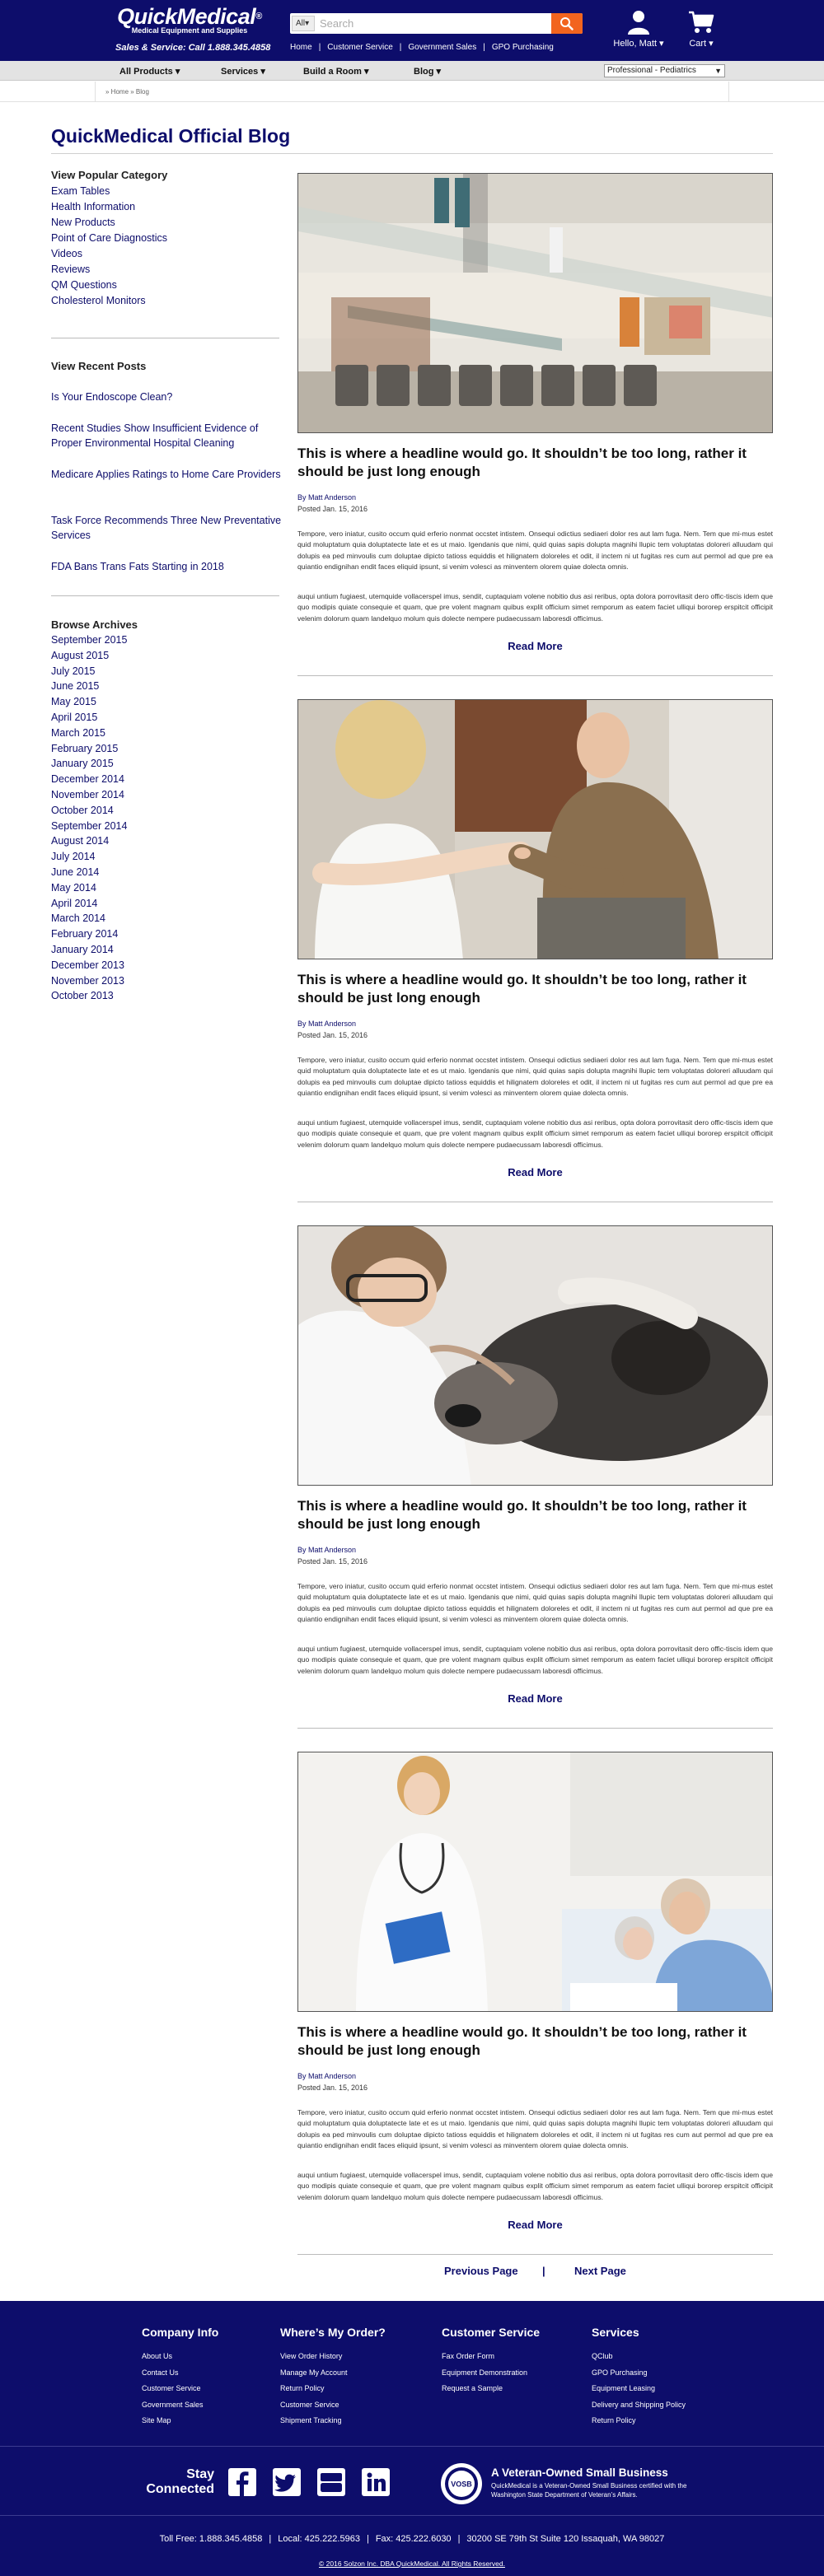 This screenshot has width=824, height=2576. Describe the element at coordinates (189, 30) in the screenshot. I see `logo-tagline: Medical Equipment and Supplies` at that location.